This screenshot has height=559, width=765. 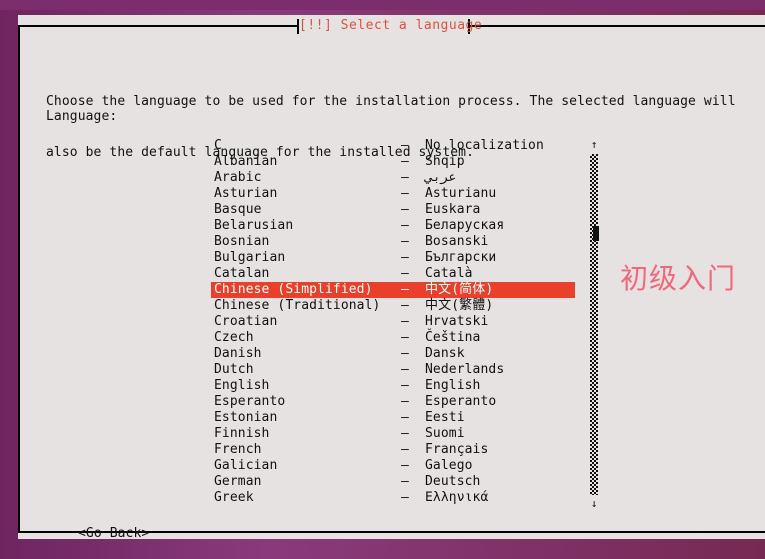 I want to click on language-name-native: Galego, so click(x=449, y=465).